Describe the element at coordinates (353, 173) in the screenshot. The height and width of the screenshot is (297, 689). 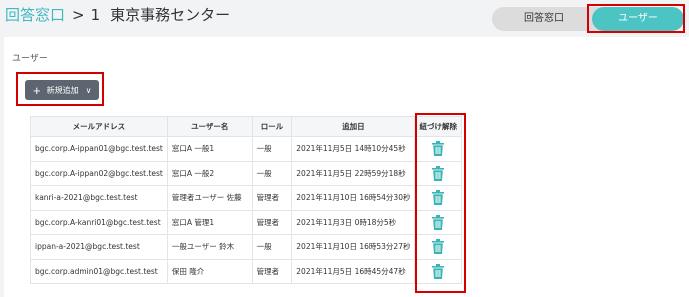
I see `cell-added-date: 2021年11月5日 22時59分18秒` at that location.